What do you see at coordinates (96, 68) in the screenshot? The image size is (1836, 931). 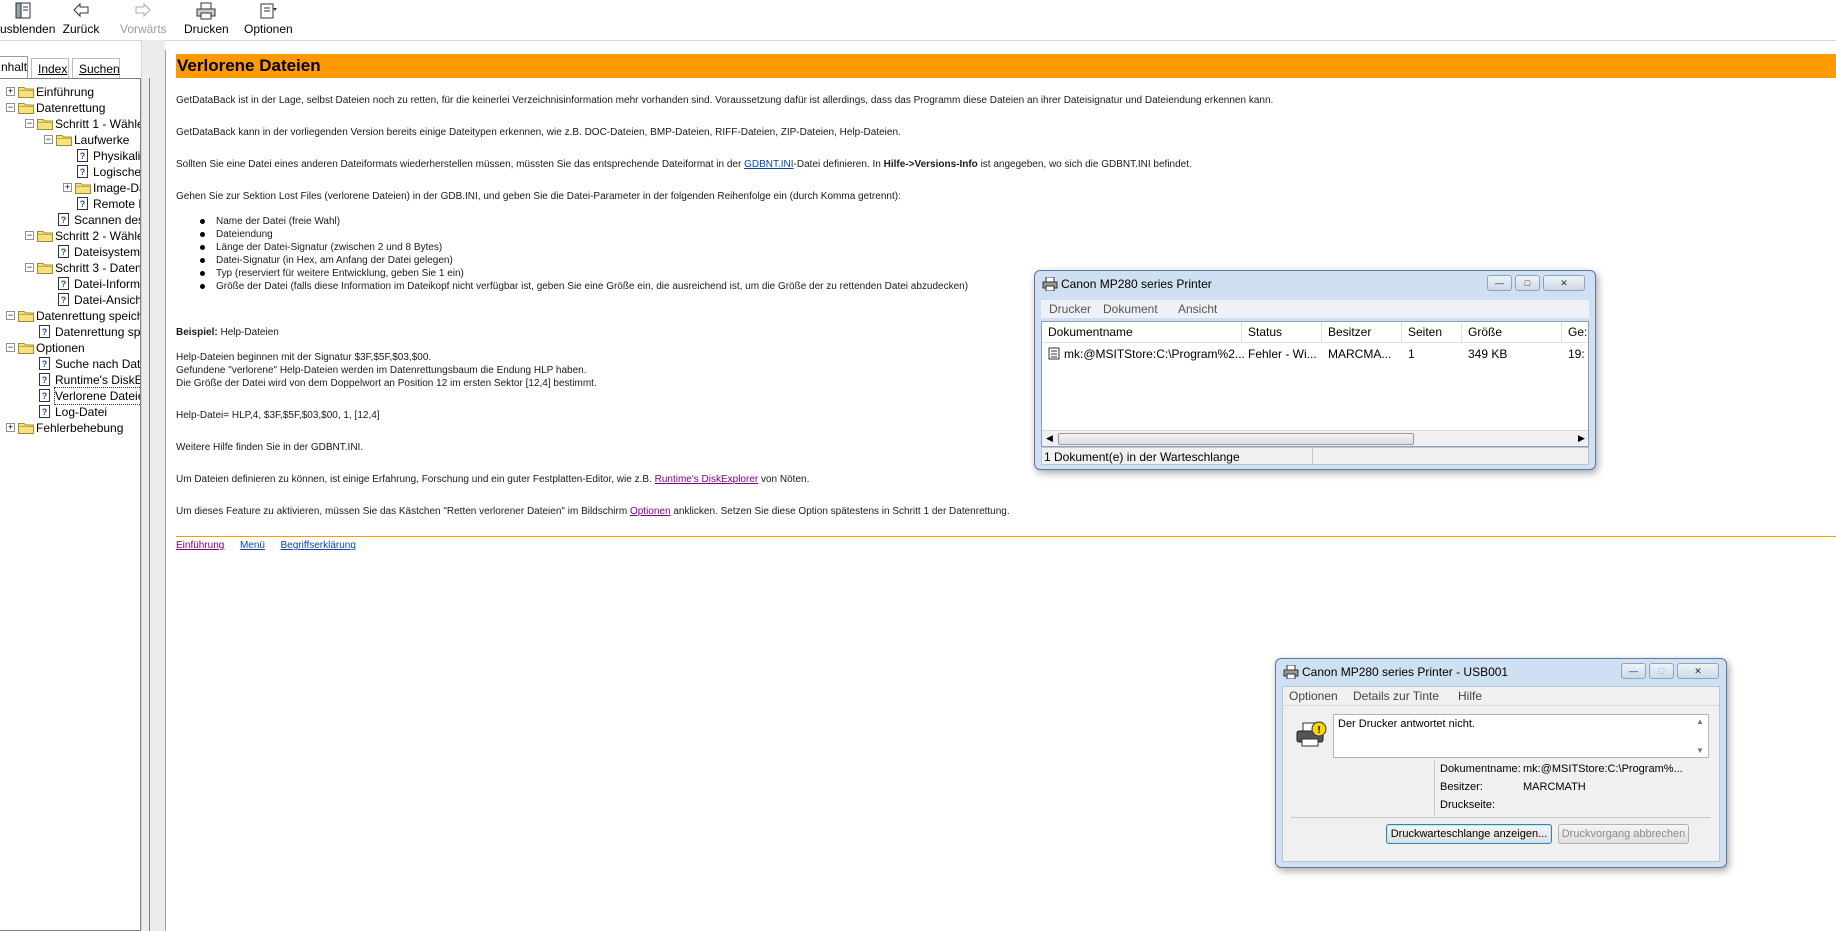 I see `tab-search: Suchen` at bounding box center [96, 68].